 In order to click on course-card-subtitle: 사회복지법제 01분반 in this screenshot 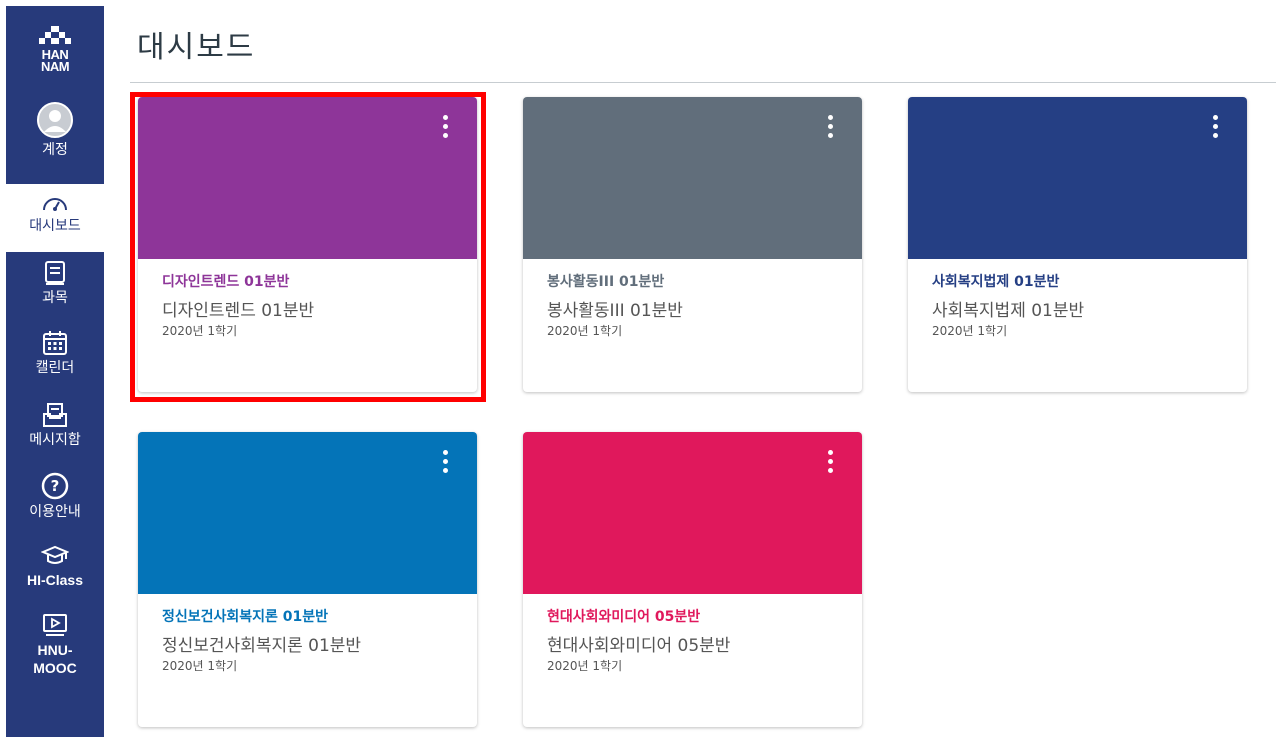, I will do `click(1008, 311)`.